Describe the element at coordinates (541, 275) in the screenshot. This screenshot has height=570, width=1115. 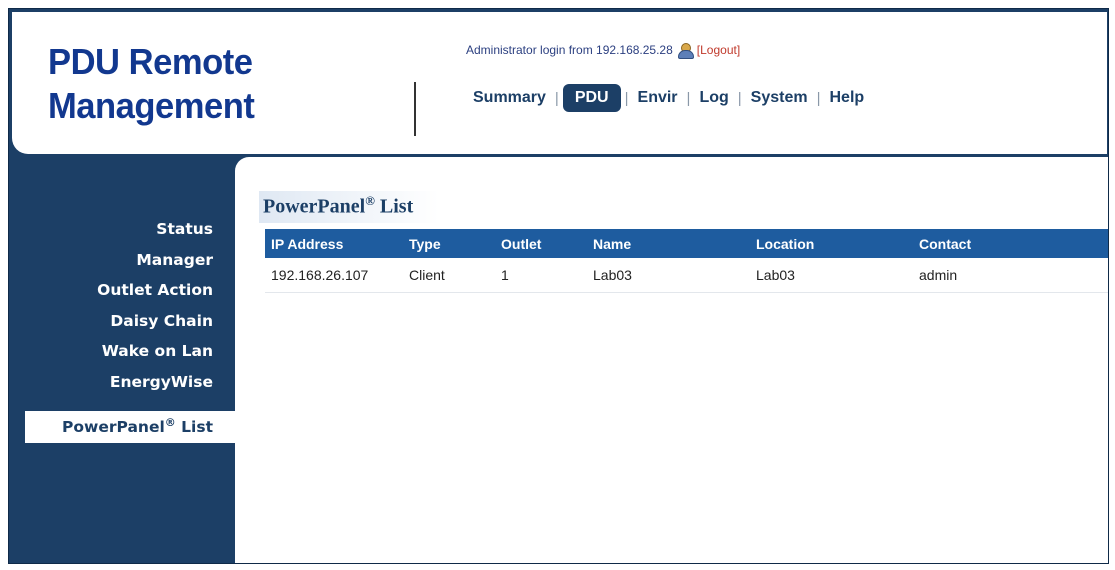
I see `cell-outlet: 1` at that location.